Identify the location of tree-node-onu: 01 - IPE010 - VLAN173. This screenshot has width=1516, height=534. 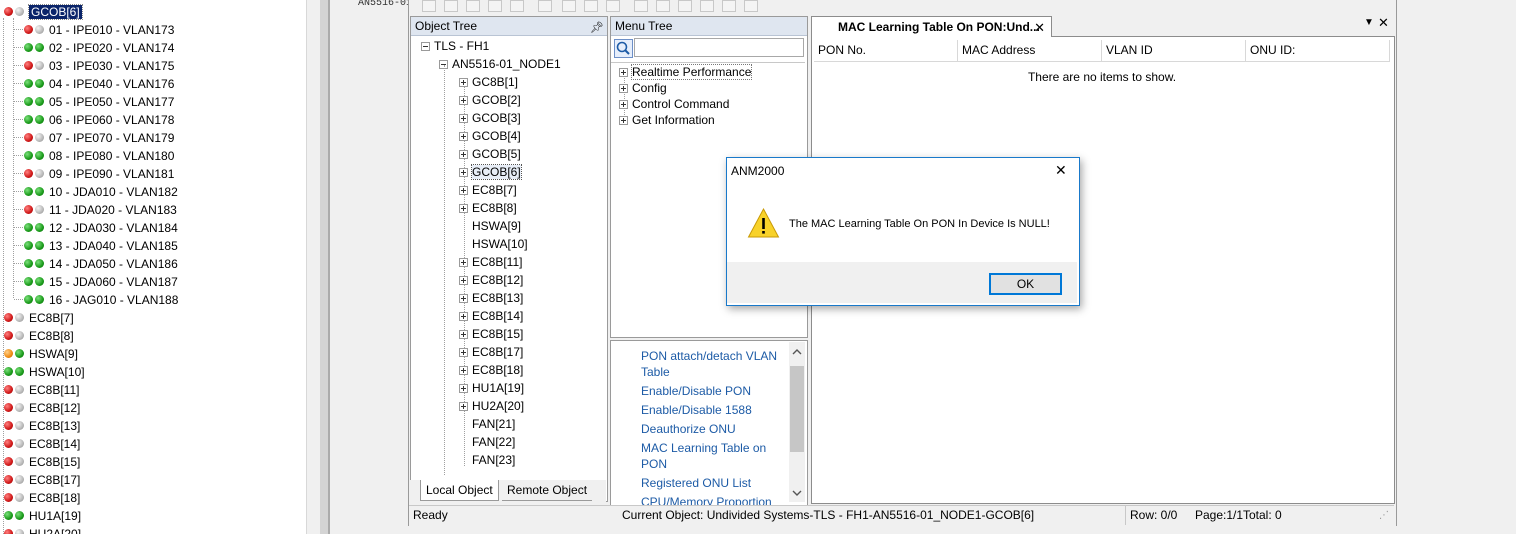
(99, 29).